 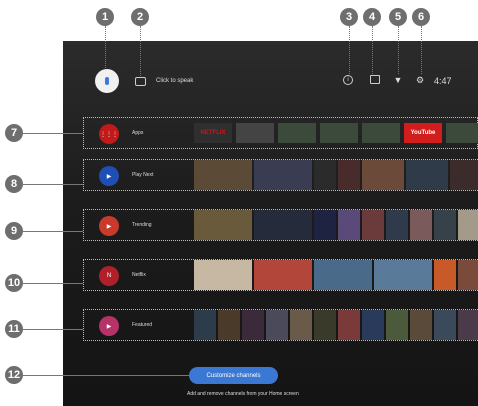 I want to click on microphone-icon, so click(x=107, y=81).